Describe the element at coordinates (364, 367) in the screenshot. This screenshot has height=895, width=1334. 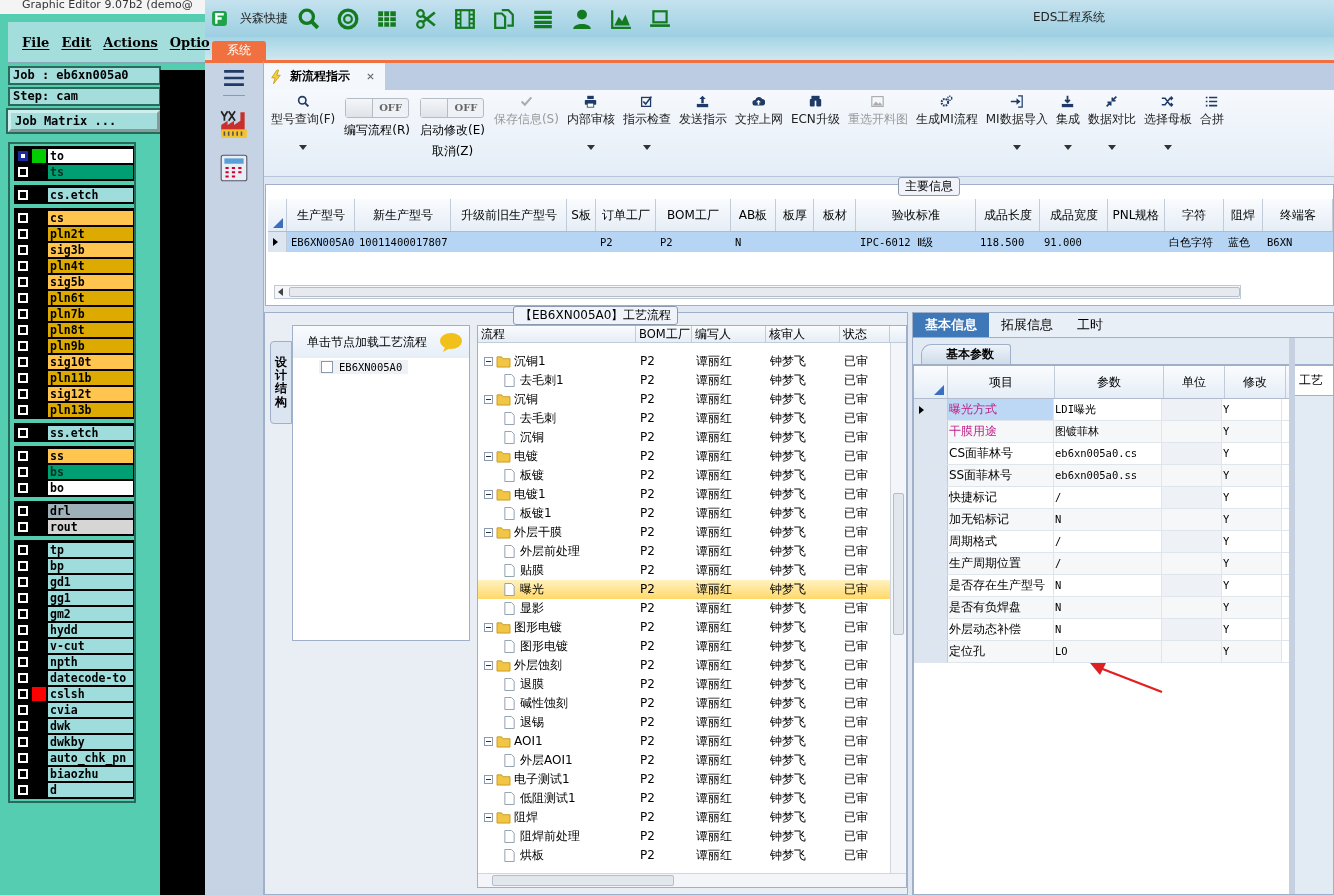
I see `tree-node: EB6XN005A0` at that location.